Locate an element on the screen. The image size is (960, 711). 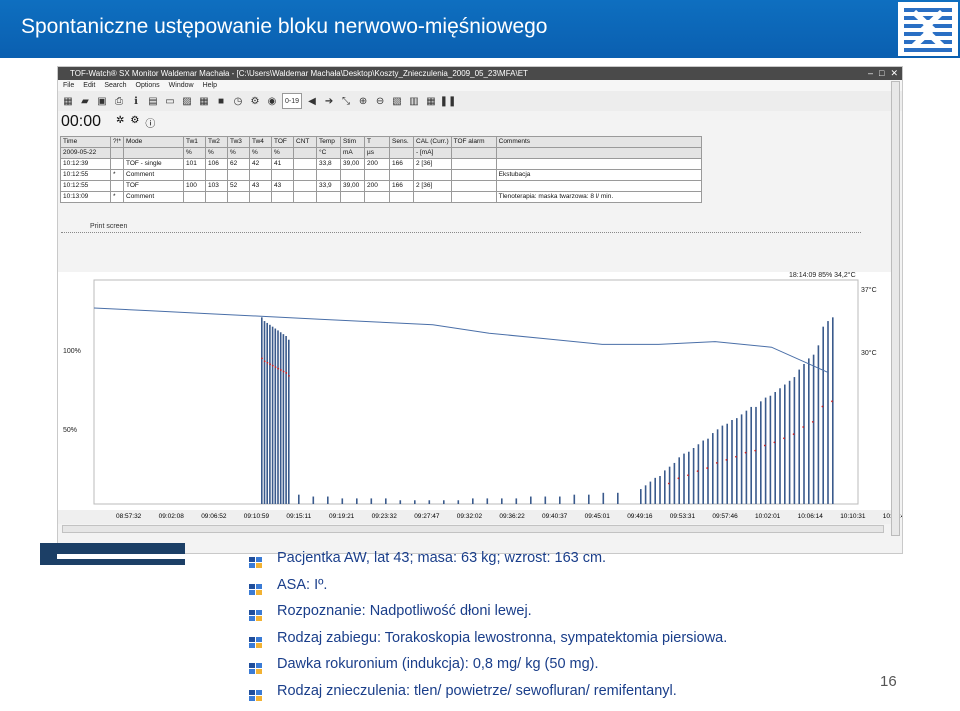
logo-icon is located at coordinates (928, 29).